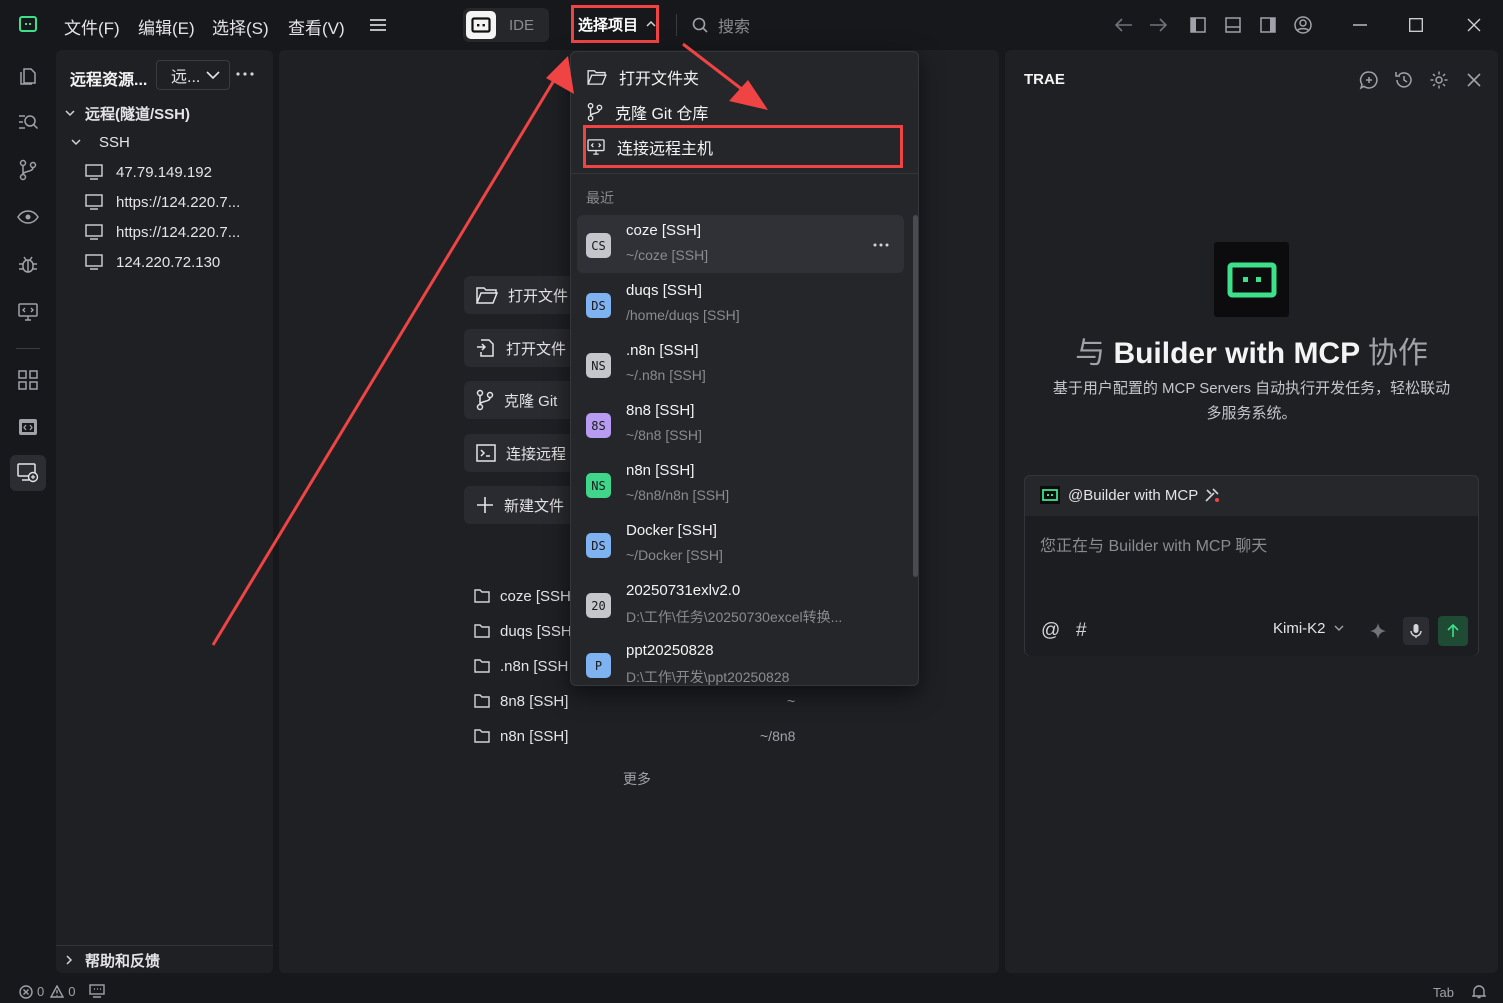 The width and height of the screenshot is (1503, 1003). Describe the element at coordinates (481, 25) in the screenshot. I see `ide-logo-icon` at that location.